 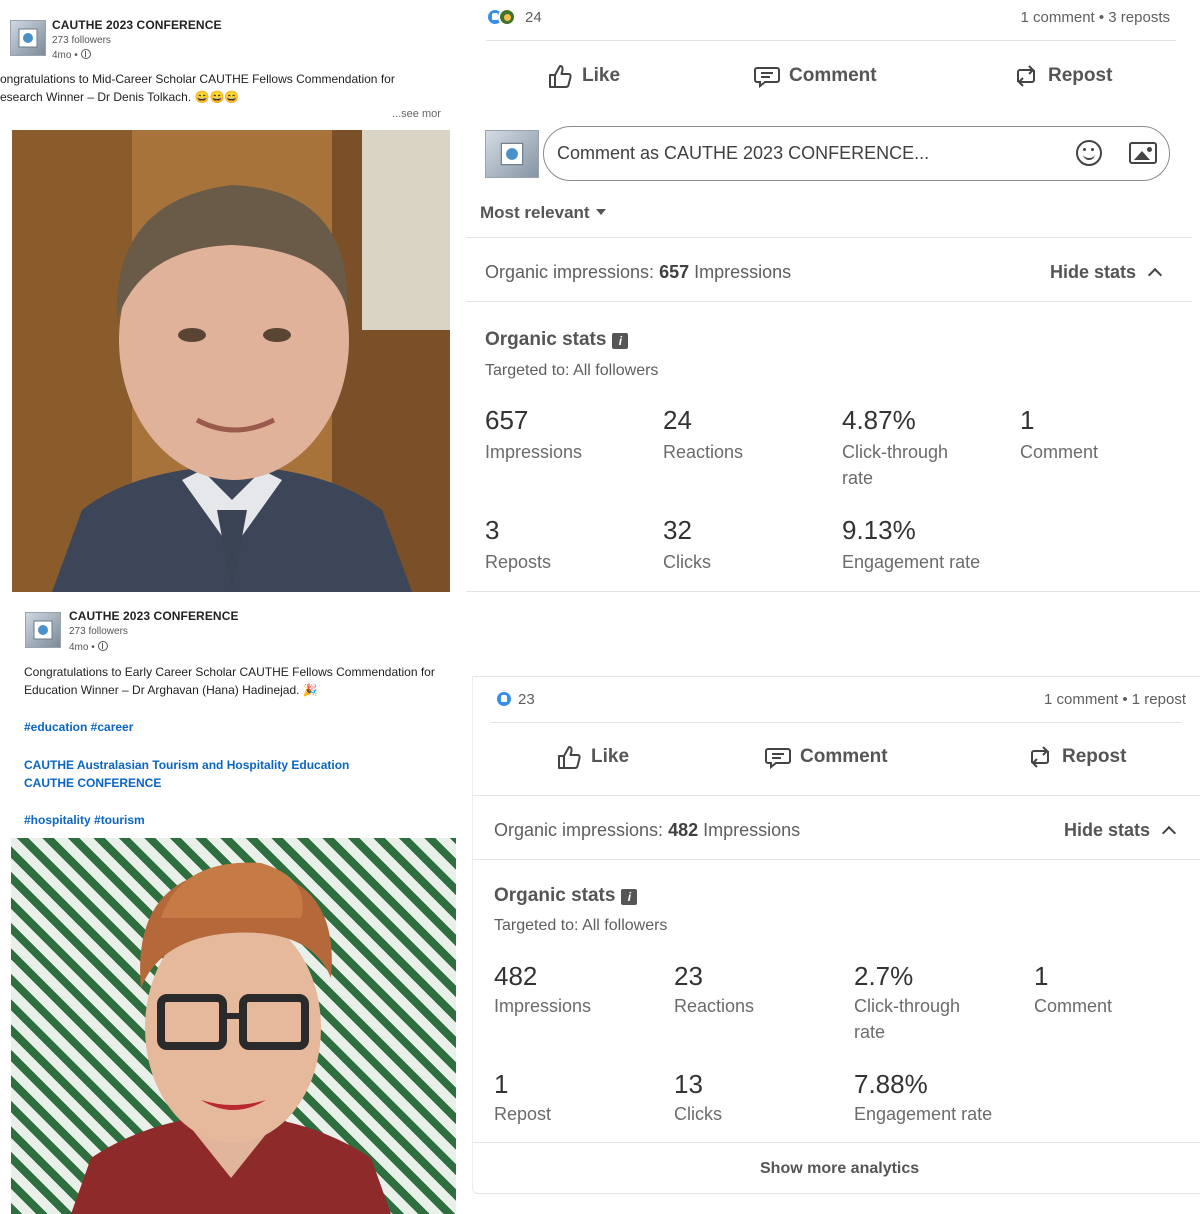 I want to click on commenter-avatar, so click(x=512, y=154).